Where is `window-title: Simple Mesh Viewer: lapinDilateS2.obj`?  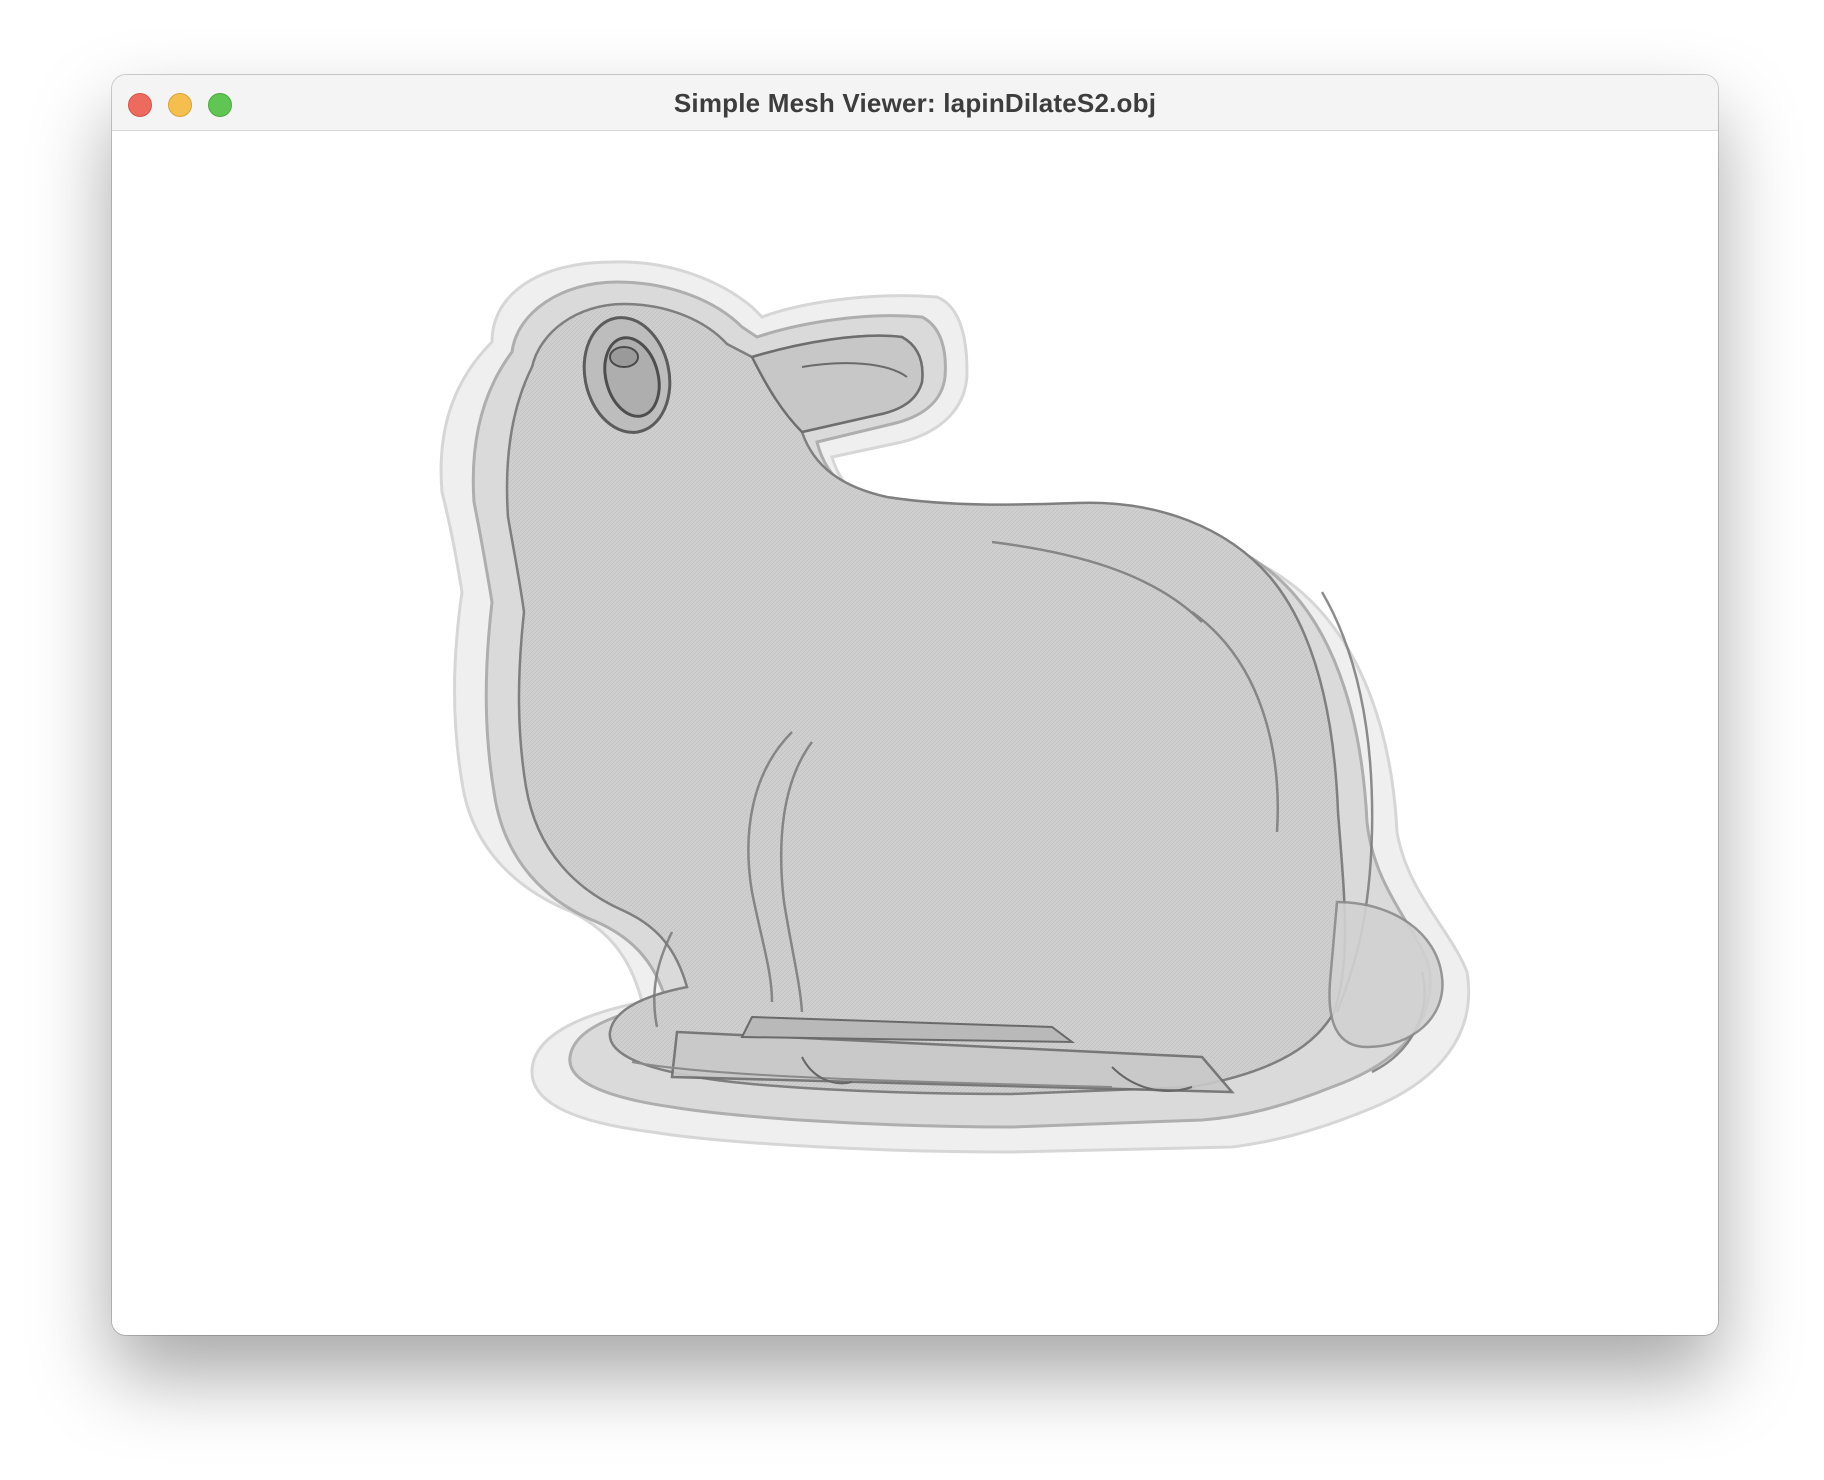
window-title: Simple Mesh Viewer: lapinDilateS2.obj is located at coordinates (915, 103).